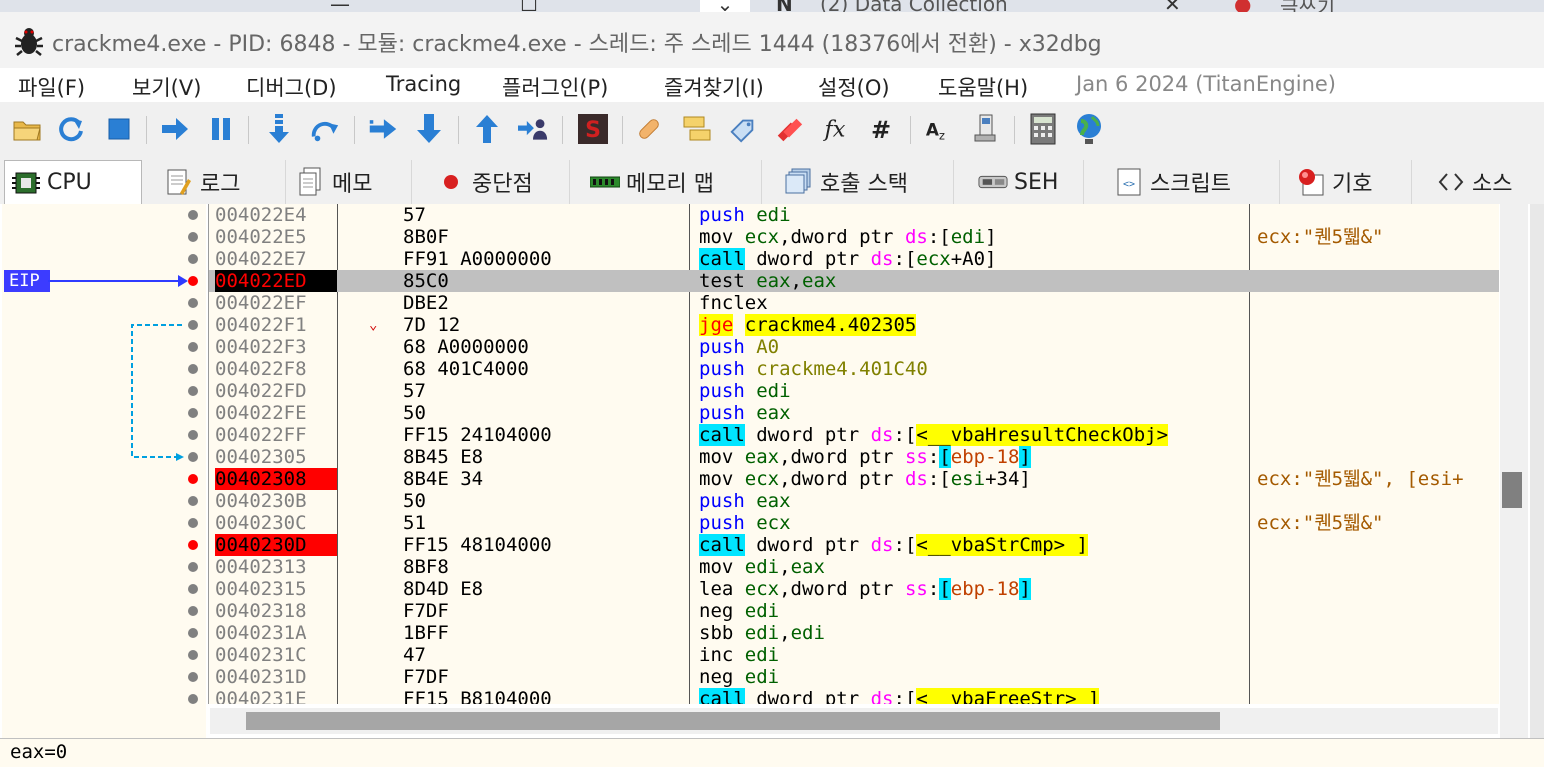 The image size is (1544, 767). I want to click on labels-icon, so click(743, 129).